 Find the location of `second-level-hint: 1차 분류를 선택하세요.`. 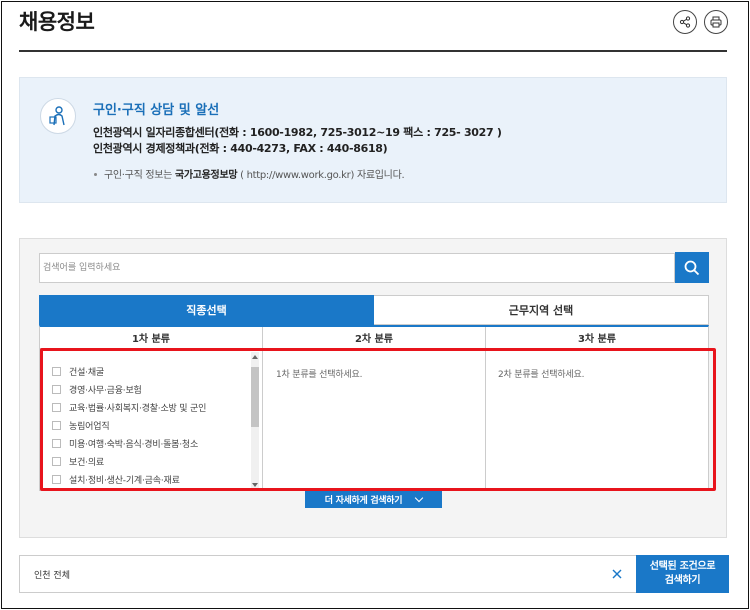

second-level-hint: 1차 분류를 선택하세요. is located at coordinates (319, 375).